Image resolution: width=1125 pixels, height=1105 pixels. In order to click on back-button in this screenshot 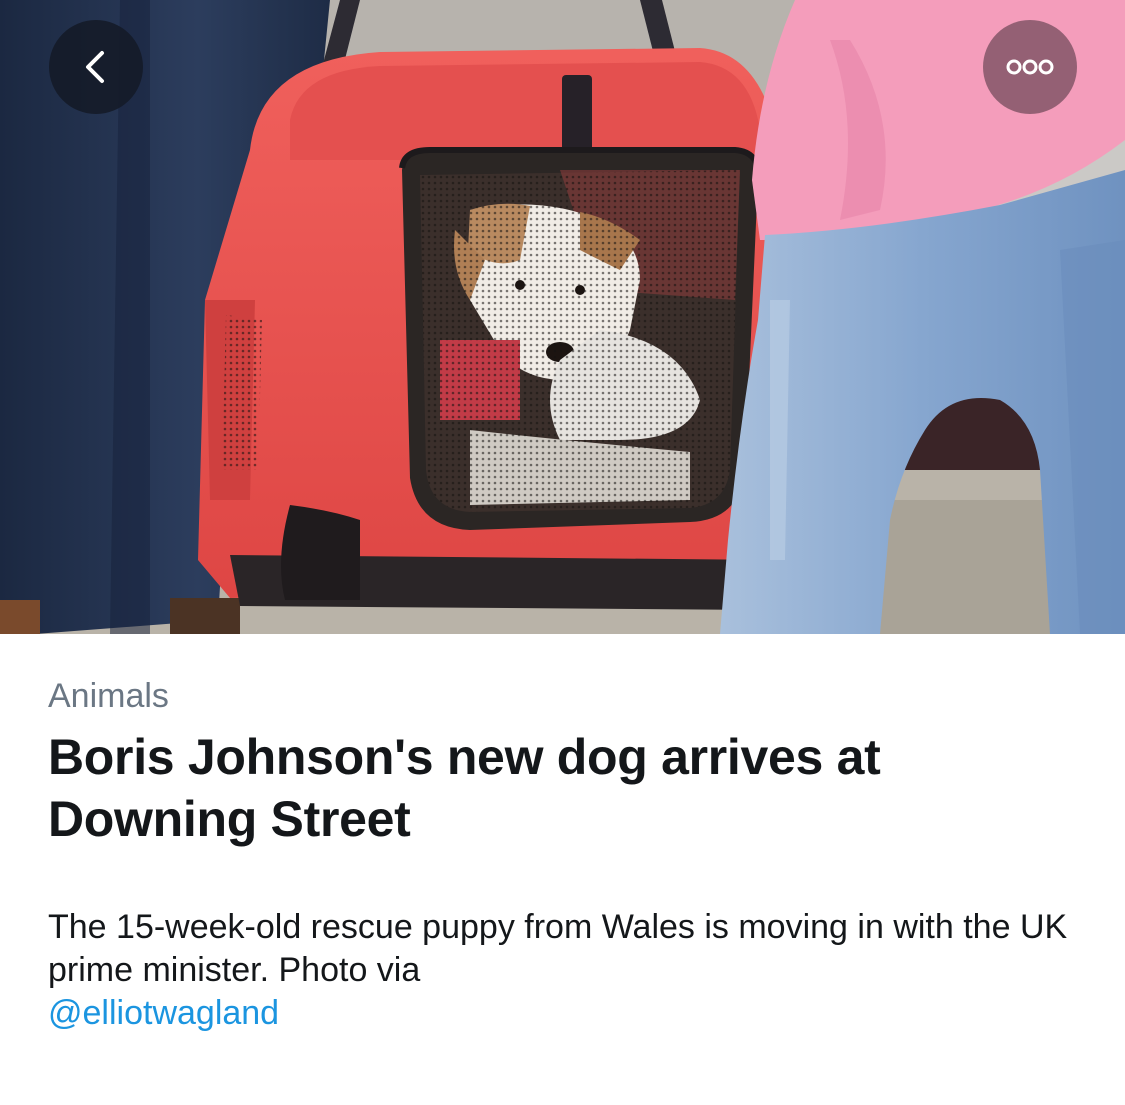, I will do `click(96, 67)`.